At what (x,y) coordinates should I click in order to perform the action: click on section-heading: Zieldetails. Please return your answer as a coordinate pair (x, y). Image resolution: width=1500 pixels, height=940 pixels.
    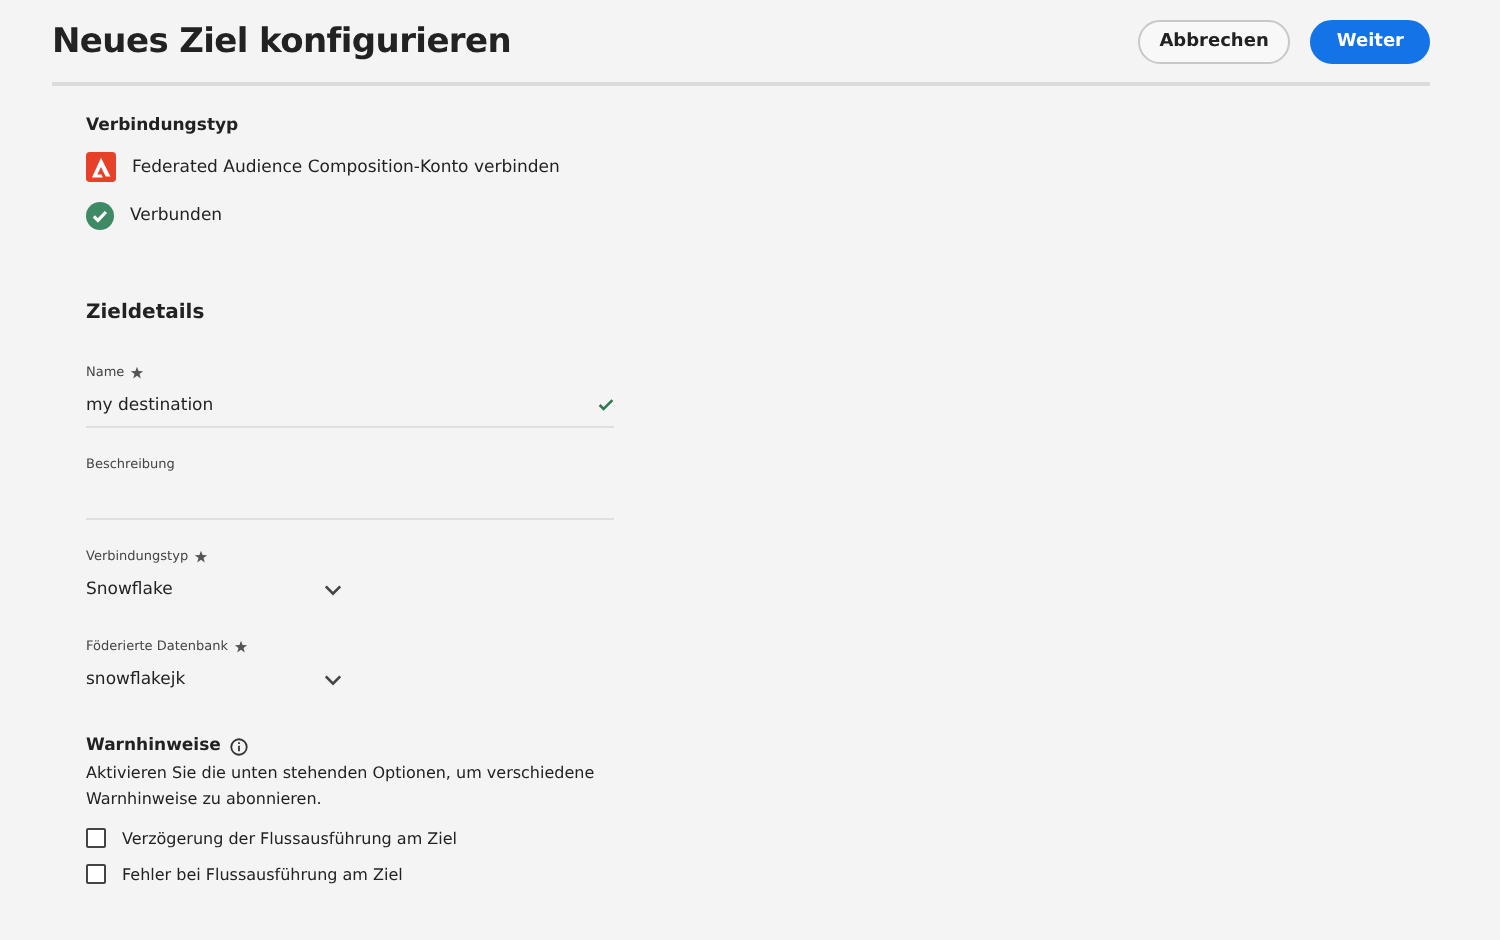
    Looking at the image, I should click on (145, 313).